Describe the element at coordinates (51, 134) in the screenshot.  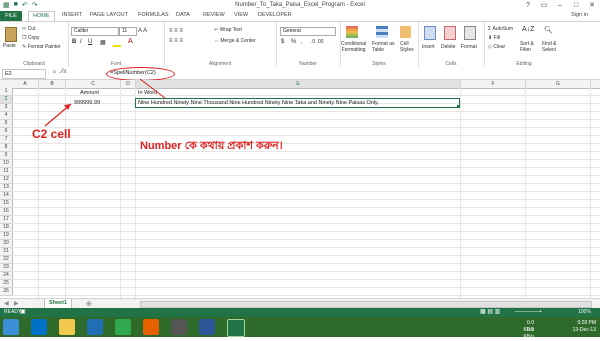
I see `c2-cell-annotation: C2 cell` at that location.